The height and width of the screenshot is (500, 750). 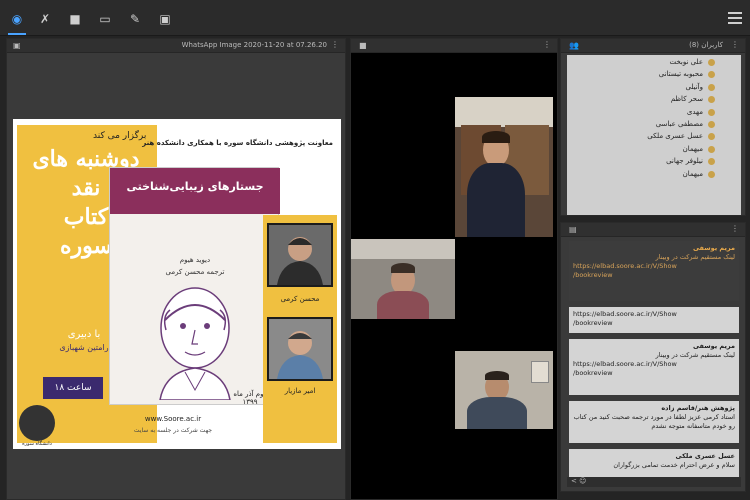 I want to click on portrait-illustration, so click(x=195, y=343).